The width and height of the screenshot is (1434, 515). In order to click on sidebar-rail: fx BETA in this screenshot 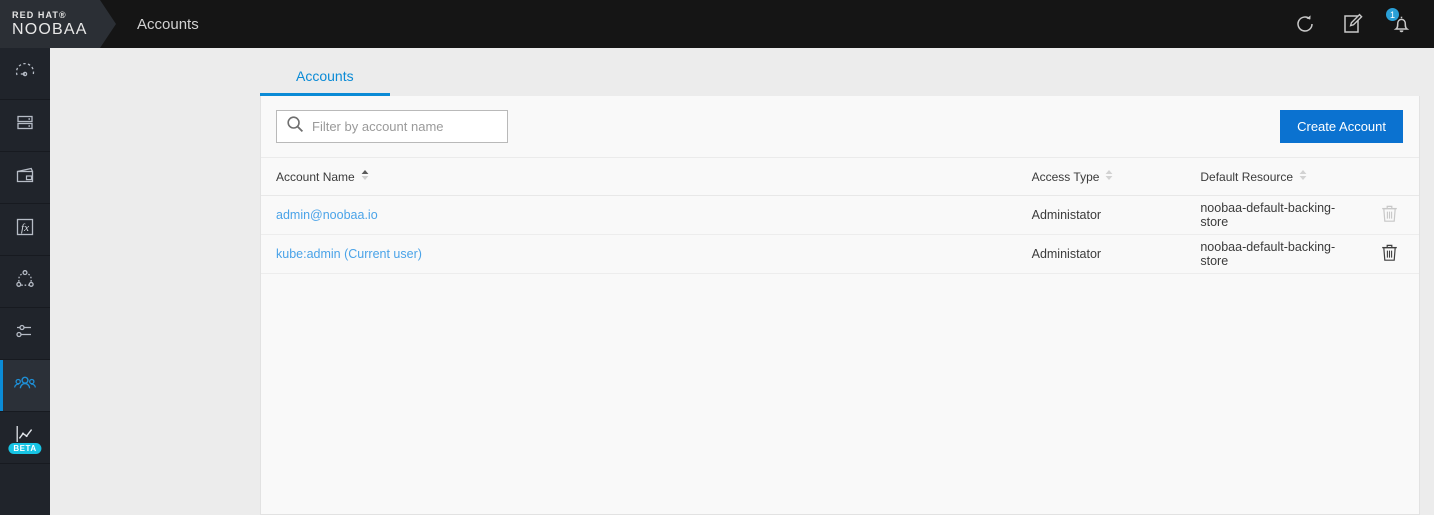, I will do `click(25, 281)`.